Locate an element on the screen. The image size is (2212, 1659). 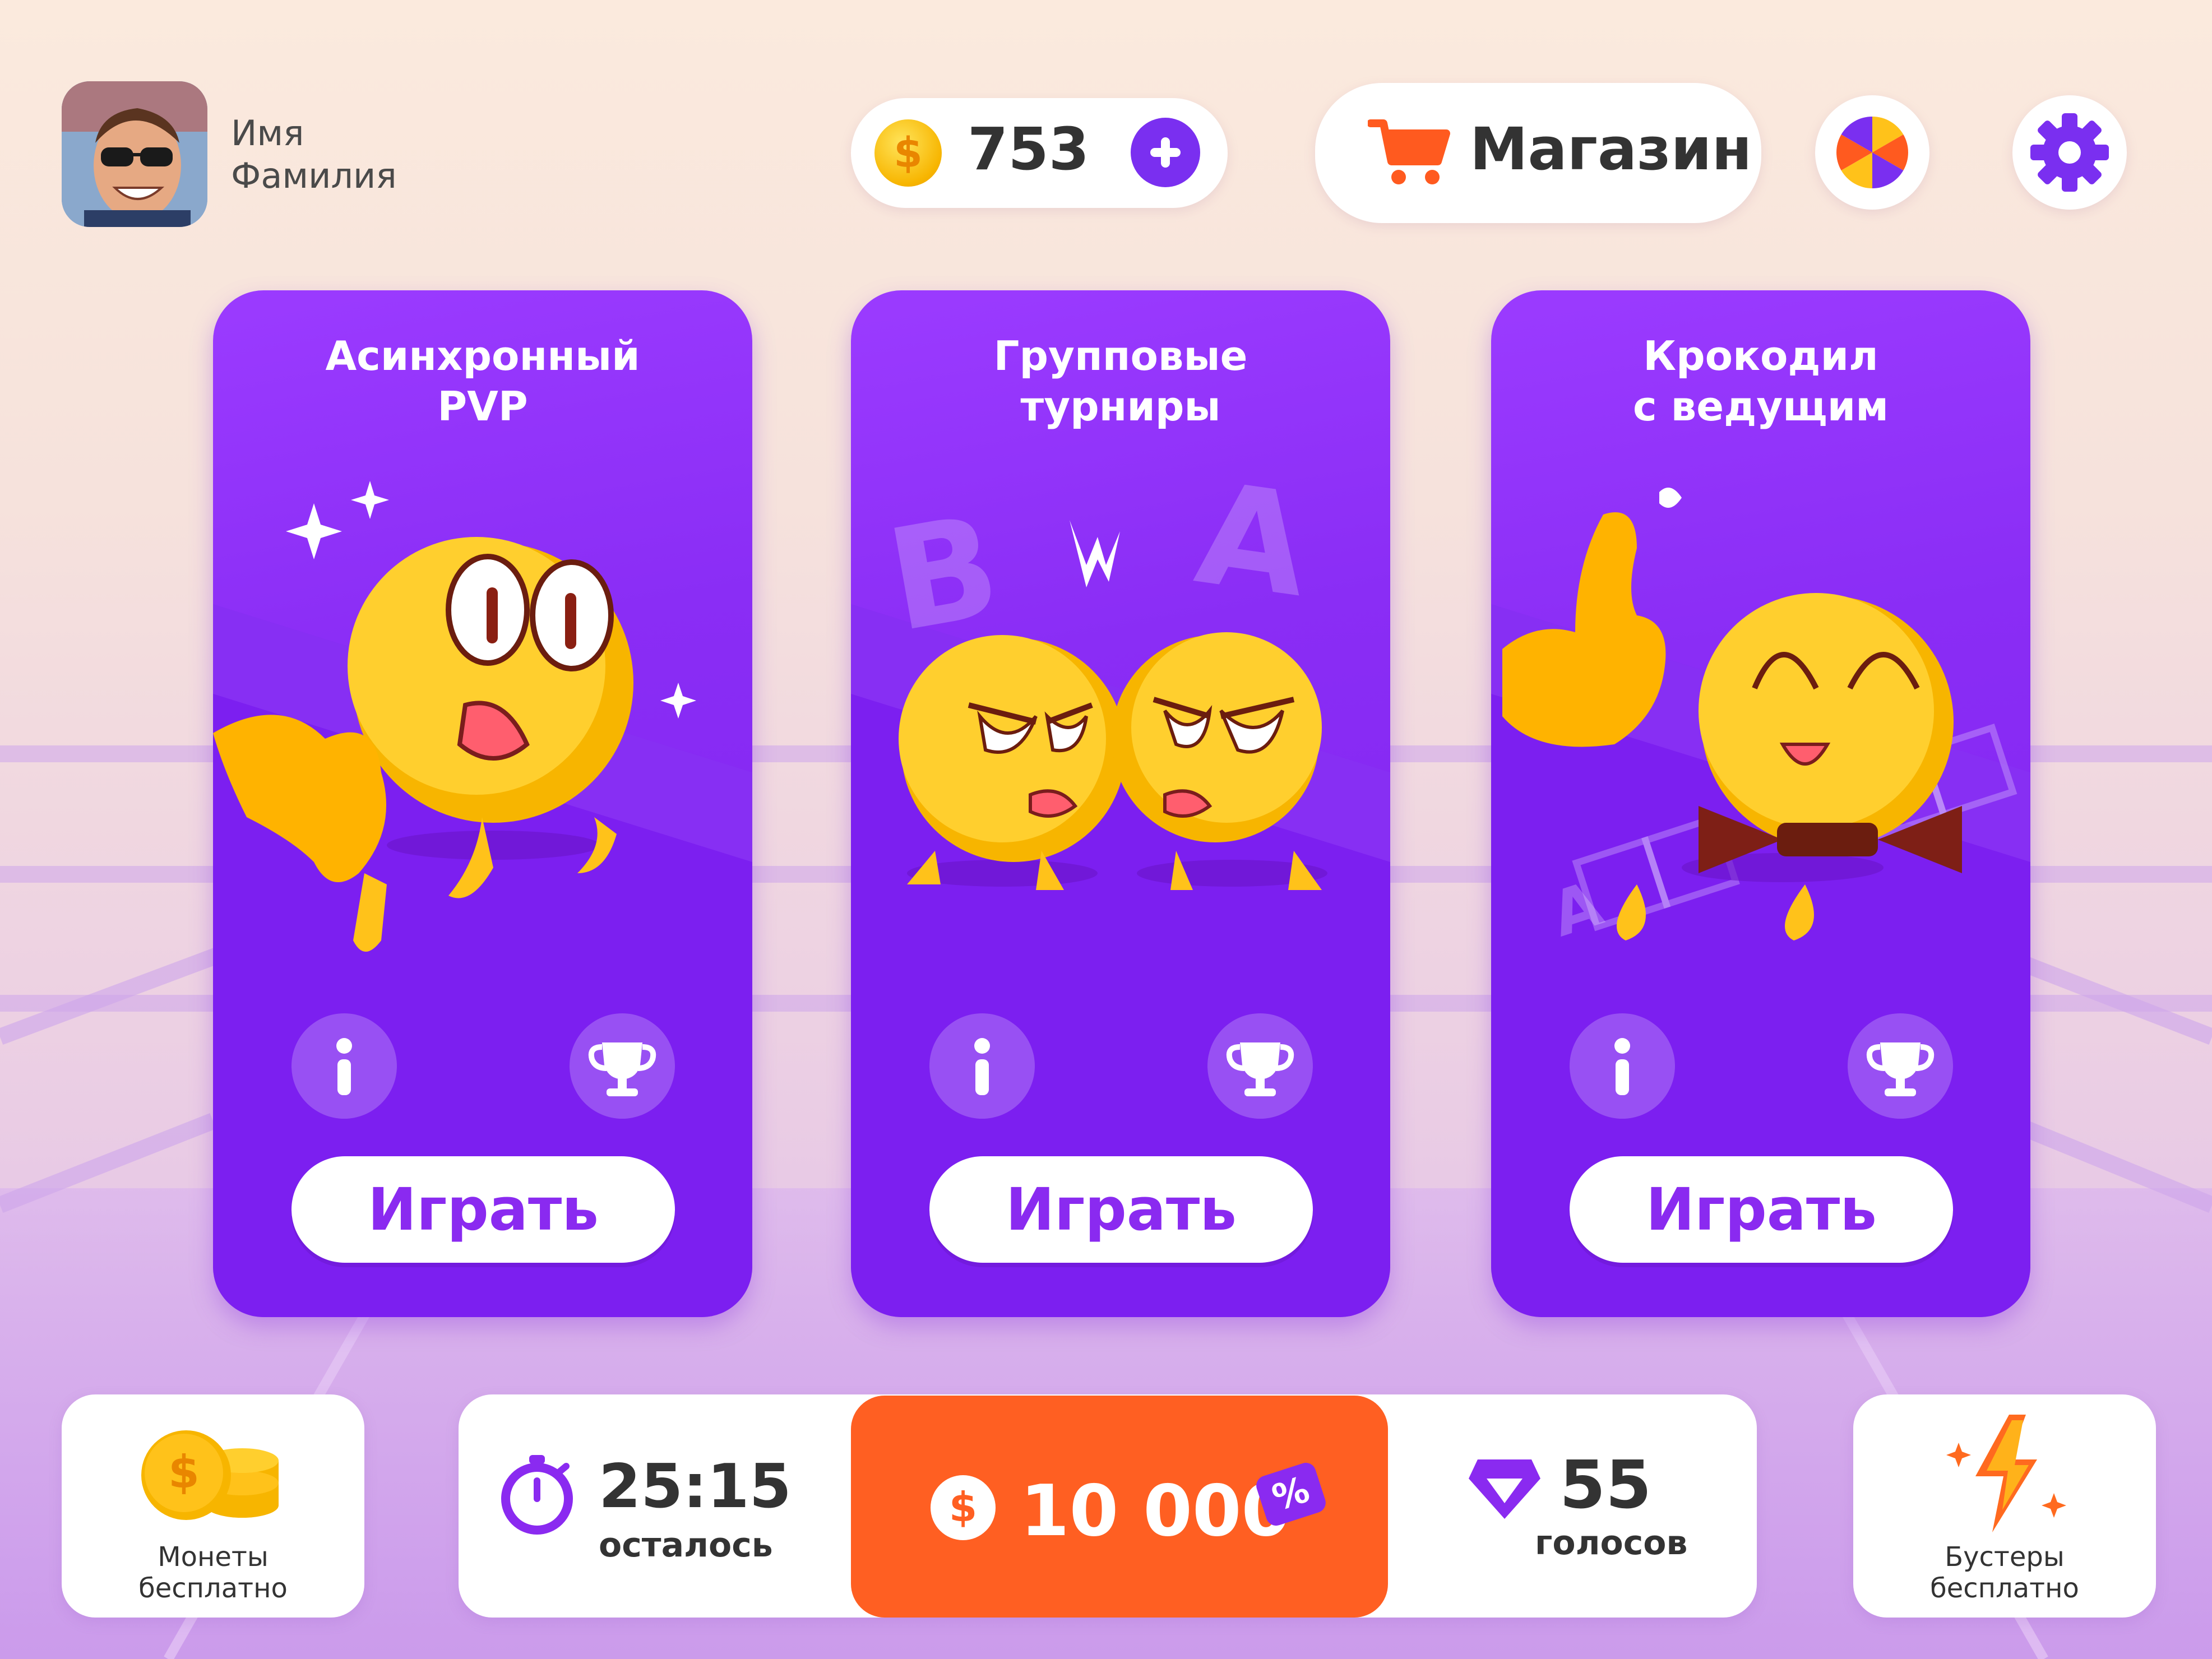
cart-icon is located at coordinates (1409, 151).